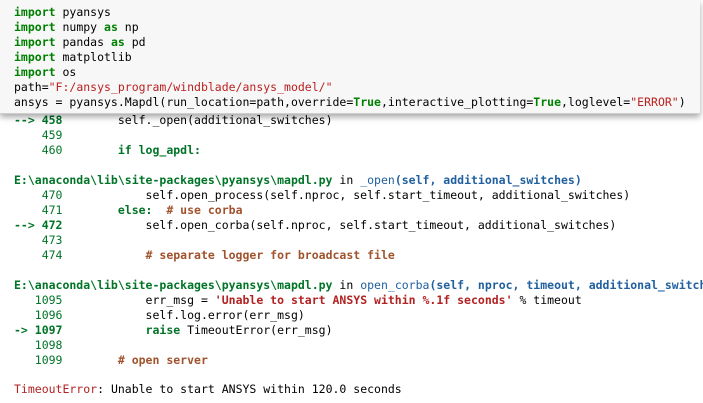  I want to click on code-text: os, so click(66, 72).